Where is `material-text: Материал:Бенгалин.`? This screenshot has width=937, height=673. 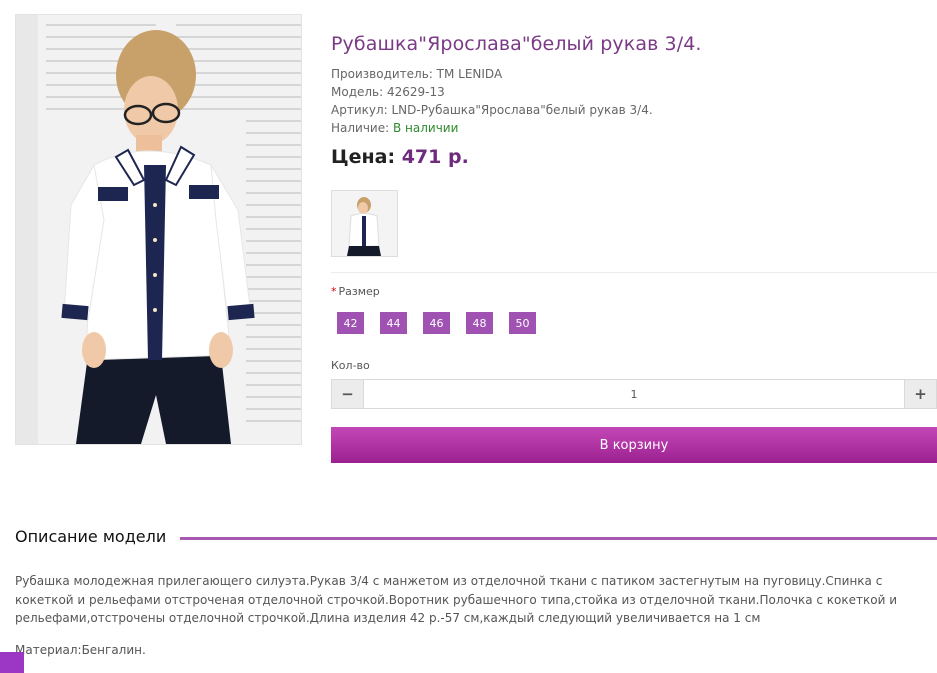 material-text: Материал:Бенгалин. is located at coordinates (80, 650).